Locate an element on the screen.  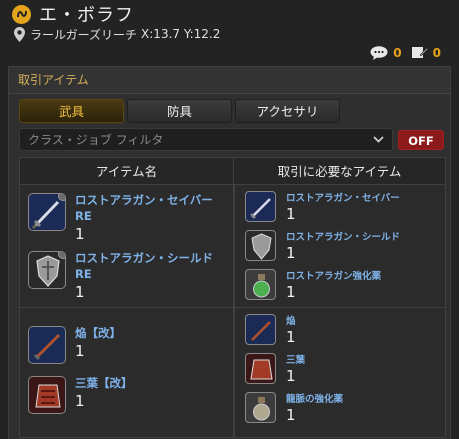
edit-count: 0 is located at coordinates (436, 52).